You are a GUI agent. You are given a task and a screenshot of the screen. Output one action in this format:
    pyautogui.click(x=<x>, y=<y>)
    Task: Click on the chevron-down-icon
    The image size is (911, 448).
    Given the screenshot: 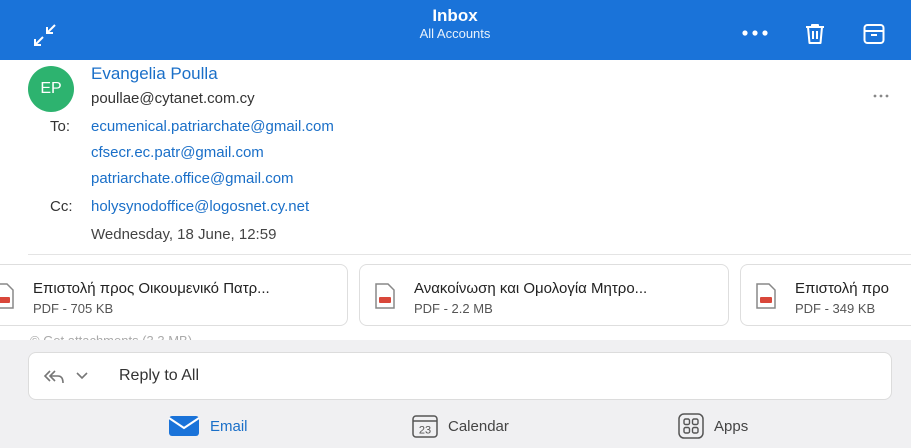 What is the action you would take?
    pyautogui.click(x=82, y=376)
    